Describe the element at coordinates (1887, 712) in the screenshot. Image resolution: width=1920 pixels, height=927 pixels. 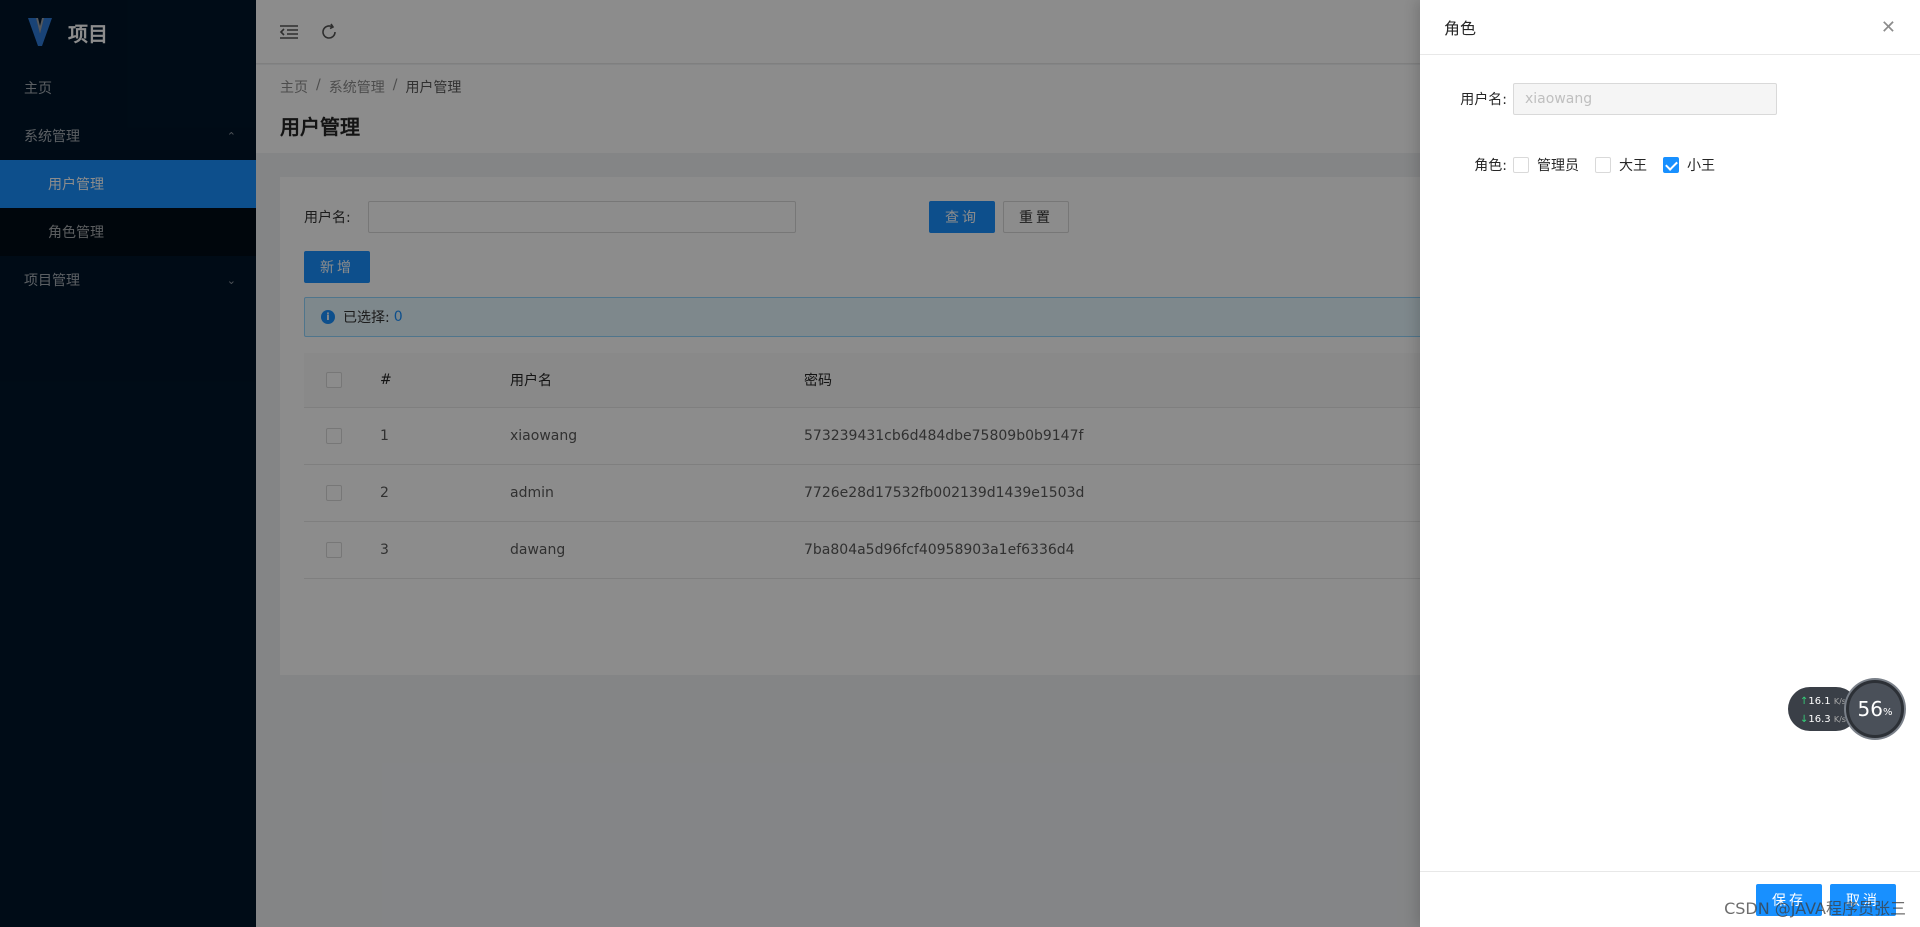
I see `cpu-percent-sign: %` at that location.